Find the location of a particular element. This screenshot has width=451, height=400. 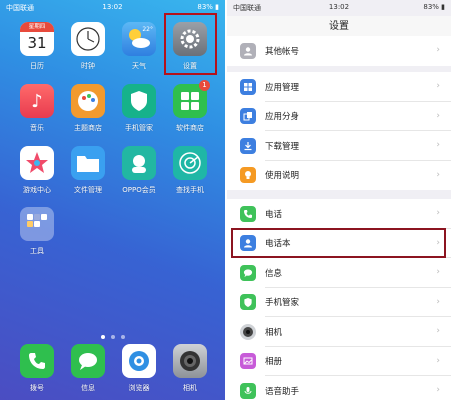

settings-row-other-accounts: 其他帐号 › is located at coordinates (339, 51).